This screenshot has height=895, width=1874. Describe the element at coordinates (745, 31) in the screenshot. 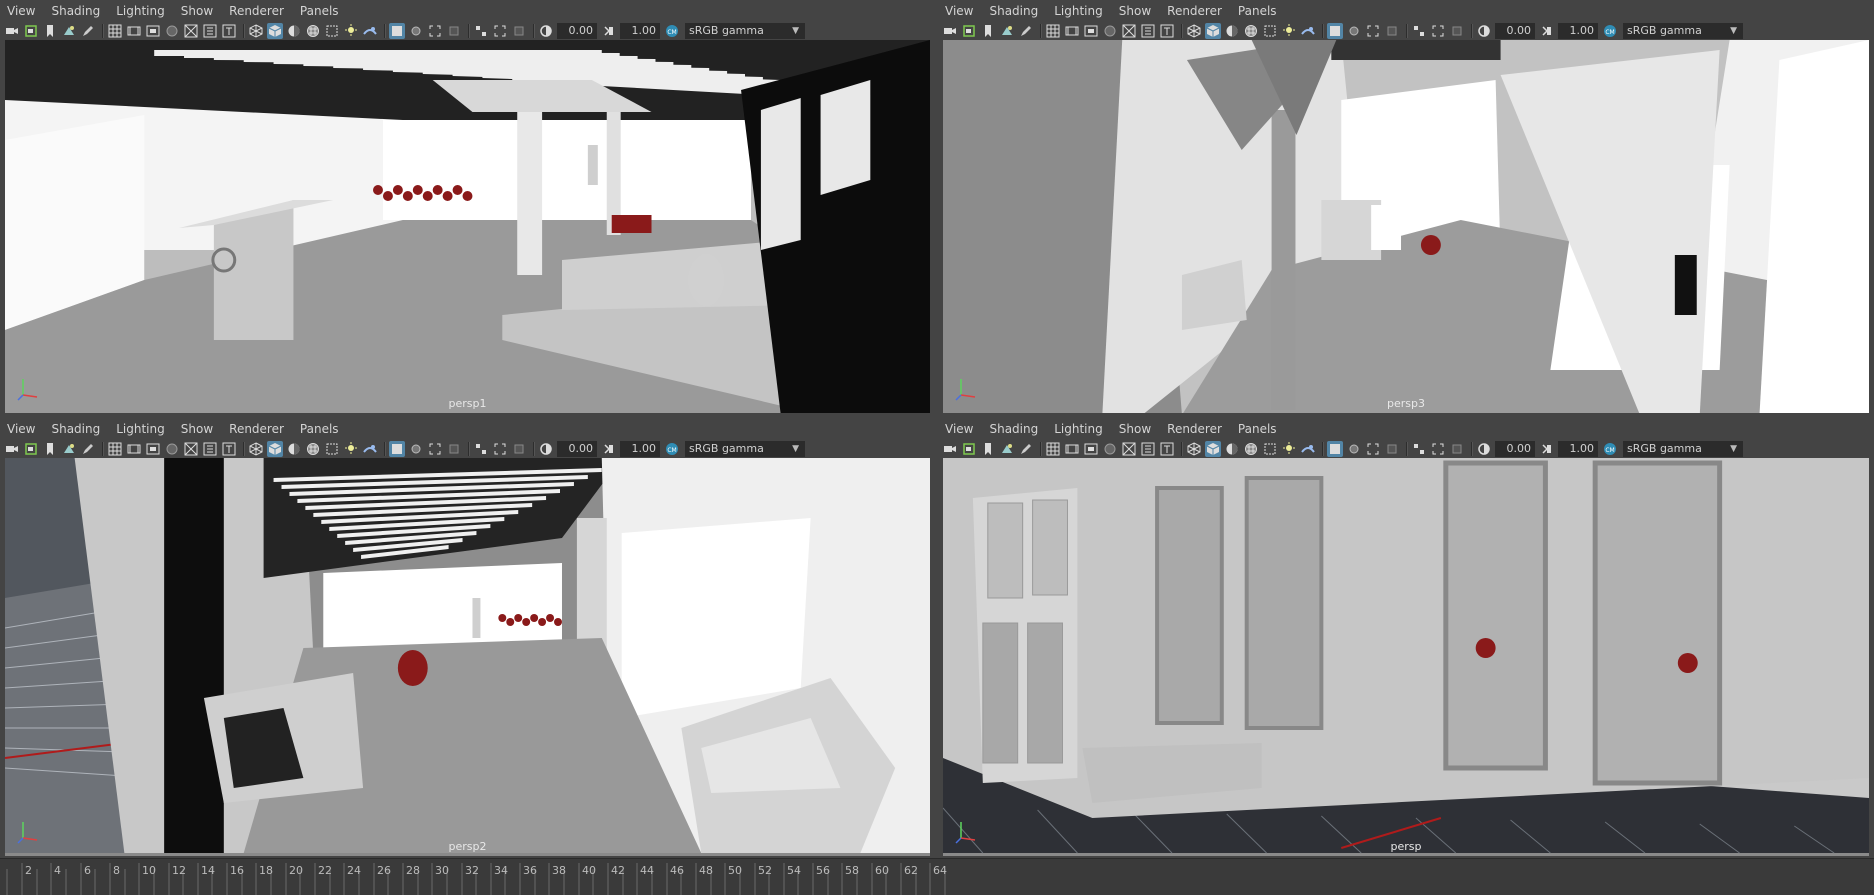

I see `color-space-dropdown: sRGB gamma ▼` at that location.